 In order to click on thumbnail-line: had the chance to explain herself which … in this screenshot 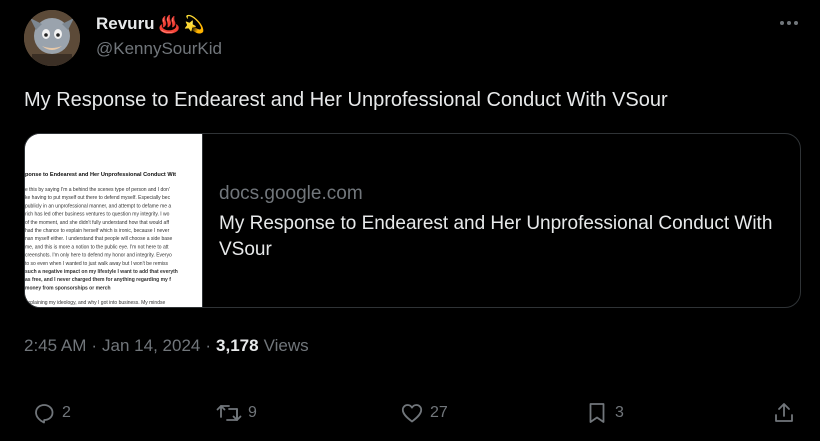, I will do `click(97, 231)`.